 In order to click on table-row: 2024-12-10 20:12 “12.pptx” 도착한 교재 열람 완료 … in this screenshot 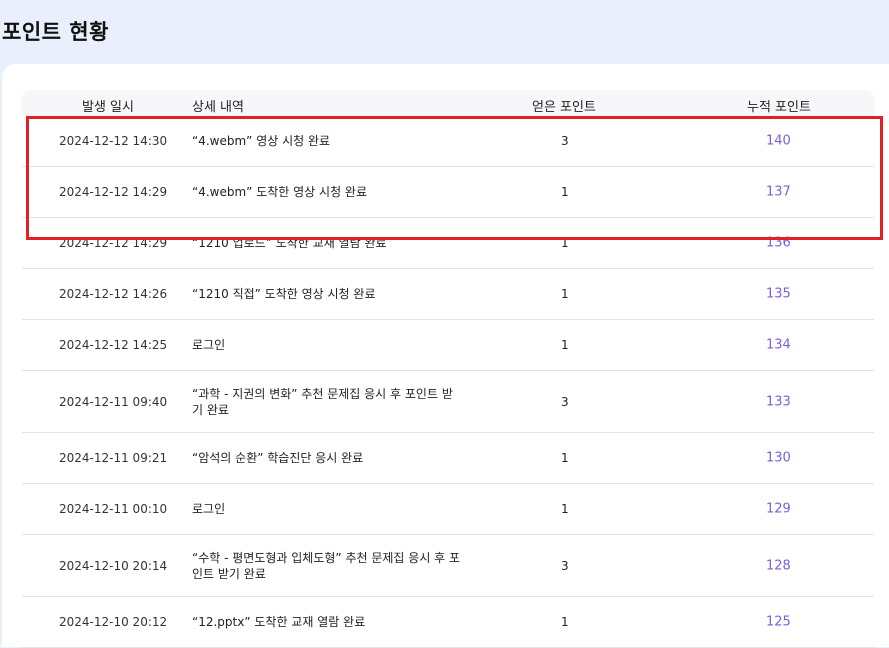, I will do `click(448, 622)`.